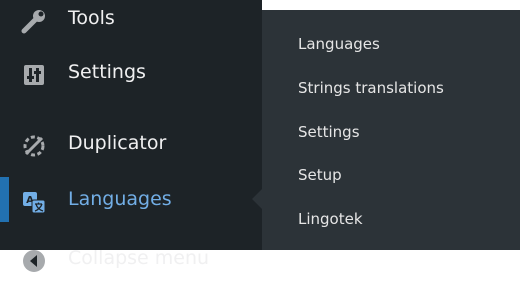  Describe the element at coordinates (107, 72) in the screenshot. I see `sidebar-item-label: Settings` at that location.